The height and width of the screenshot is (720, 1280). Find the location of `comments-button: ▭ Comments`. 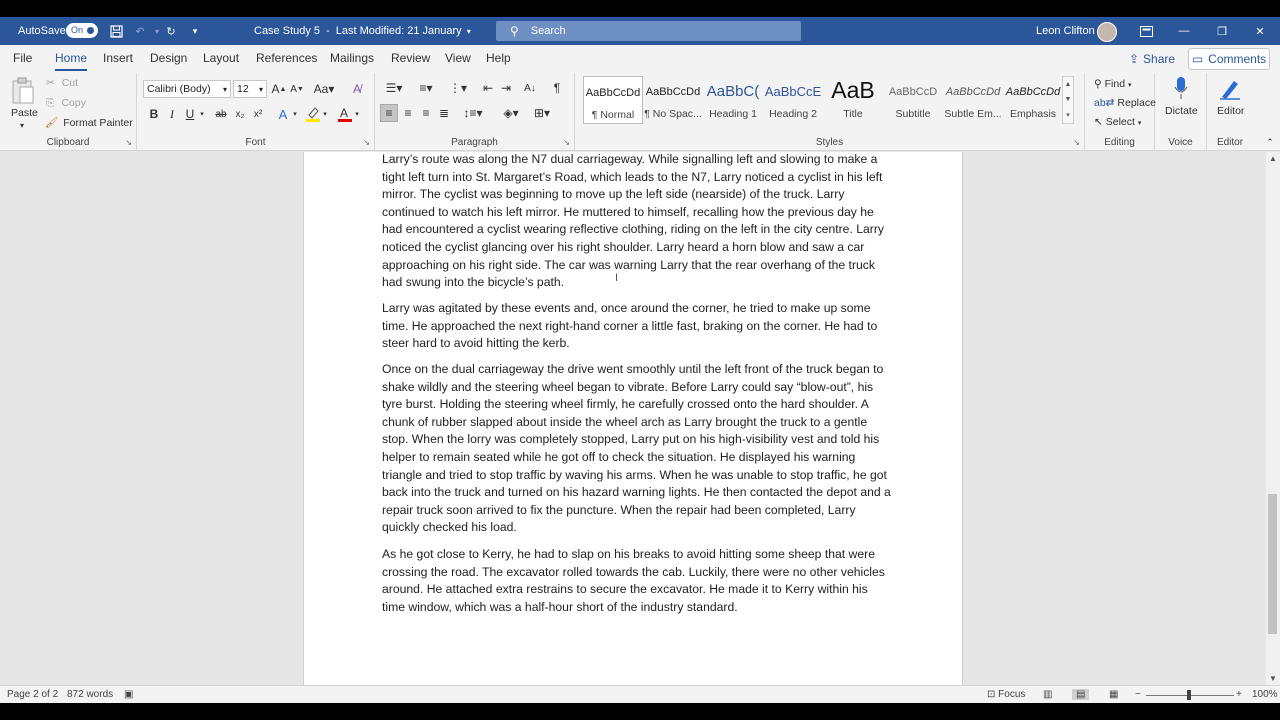

comments-button: ▭ Comments is located at coordinates (1229, 59).